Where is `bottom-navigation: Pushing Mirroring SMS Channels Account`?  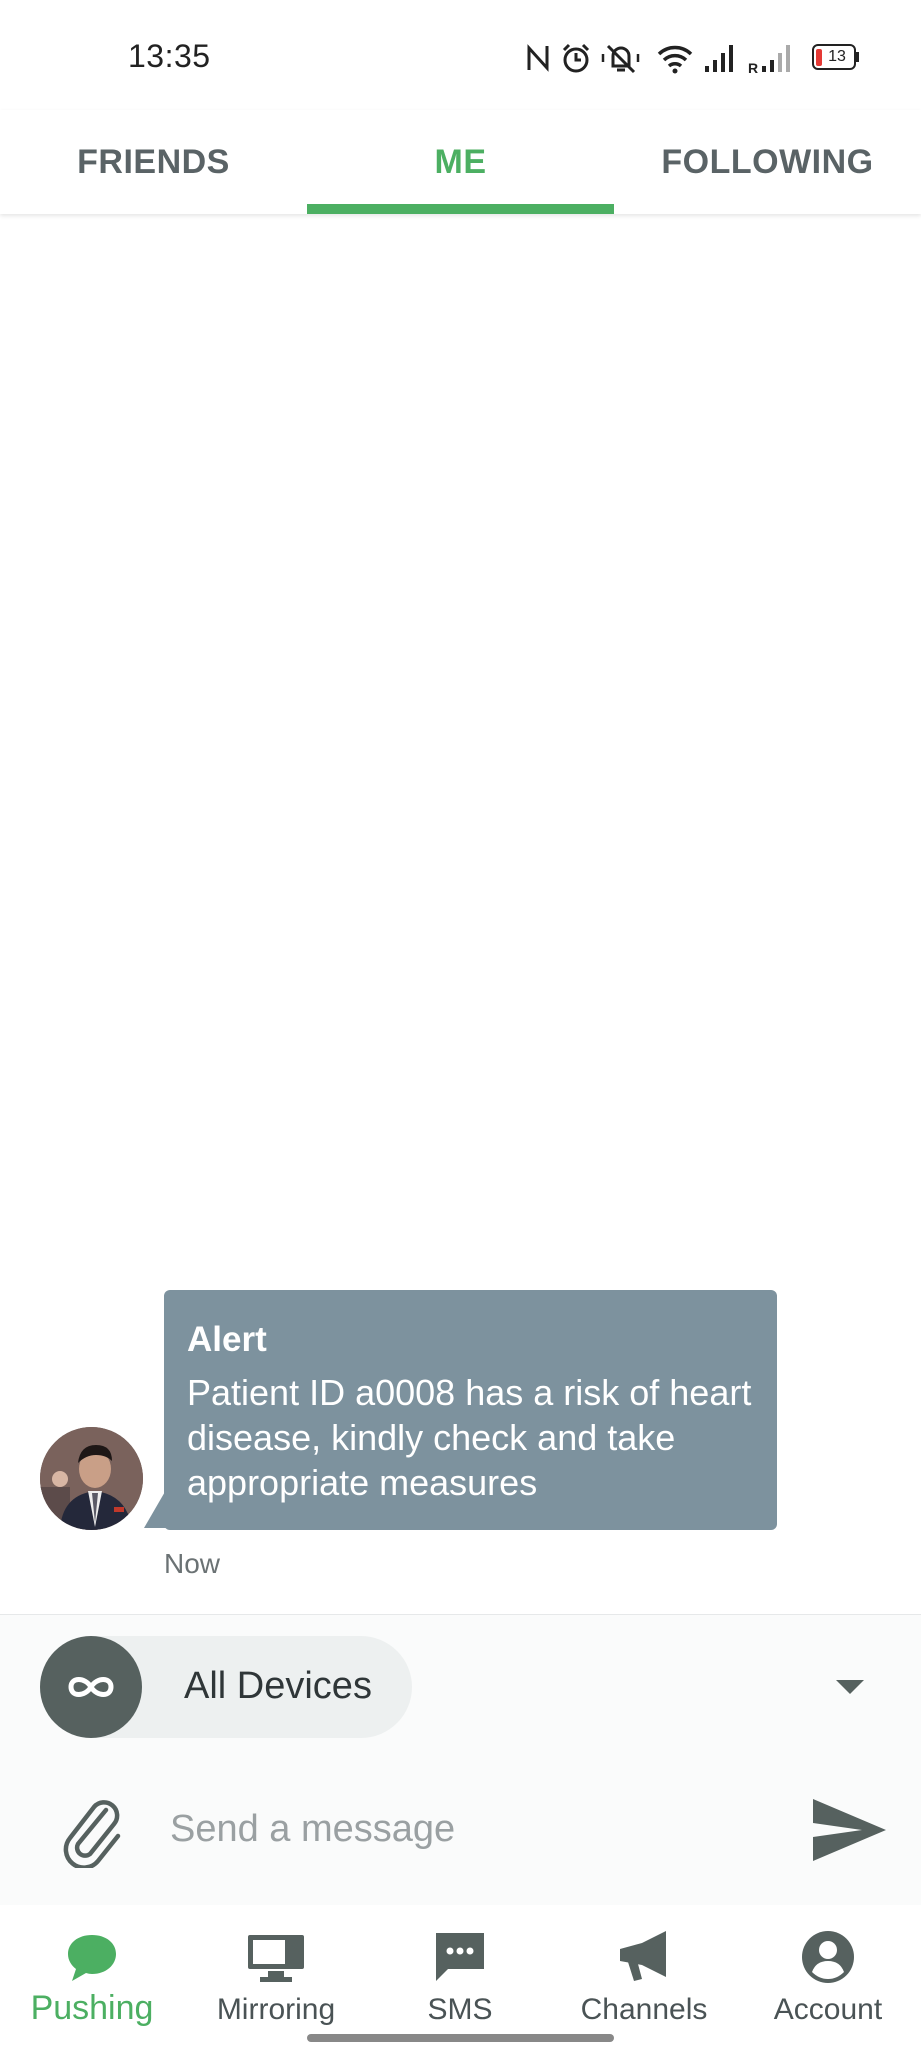 bottom-navigation: Pushing Mirroring SMS Channels Account is located at coordinates (460, 1976).